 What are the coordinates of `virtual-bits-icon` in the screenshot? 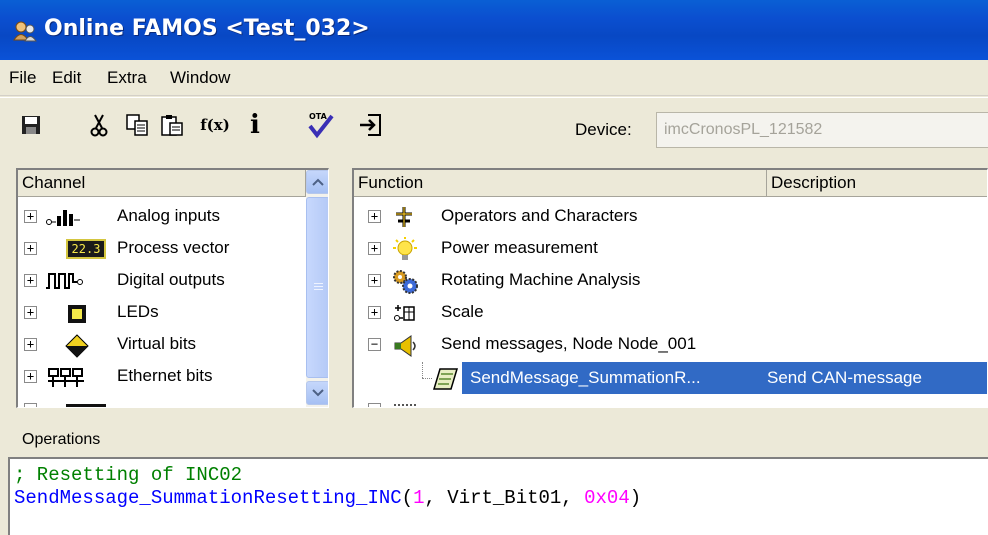 It's located at (77, 346).